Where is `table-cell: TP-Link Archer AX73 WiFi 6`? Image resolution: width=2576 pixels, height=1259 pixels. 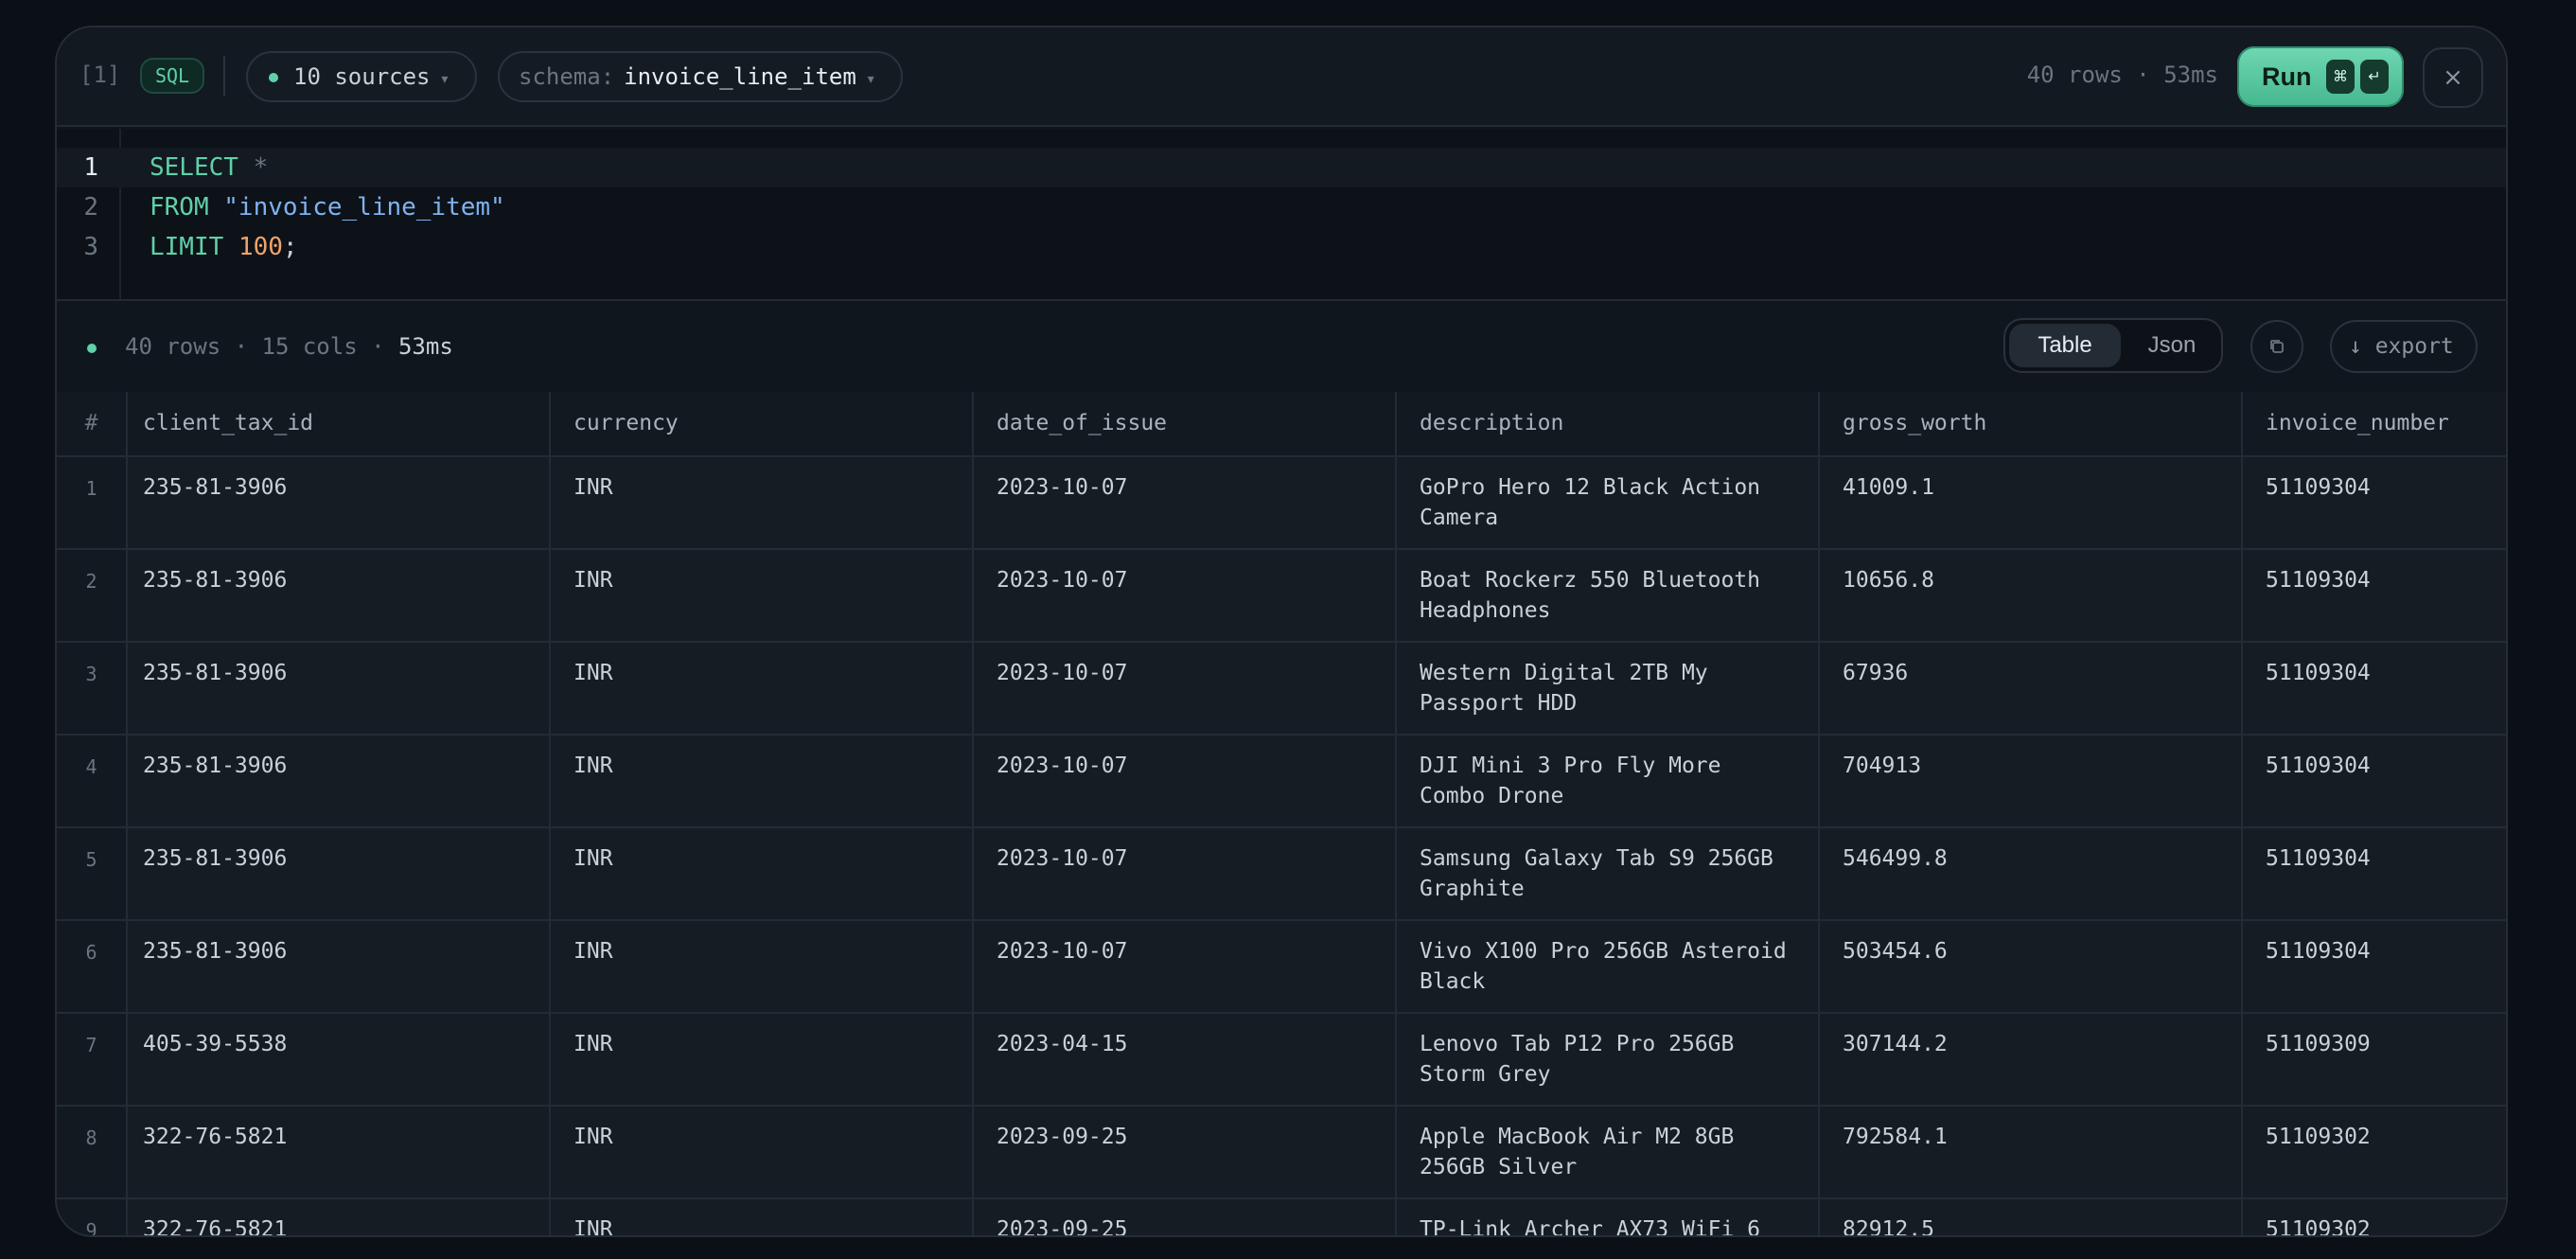 table-cell: TP-Link Archer AX73 WiFi 6 is located at coordinates (1608, 1216).